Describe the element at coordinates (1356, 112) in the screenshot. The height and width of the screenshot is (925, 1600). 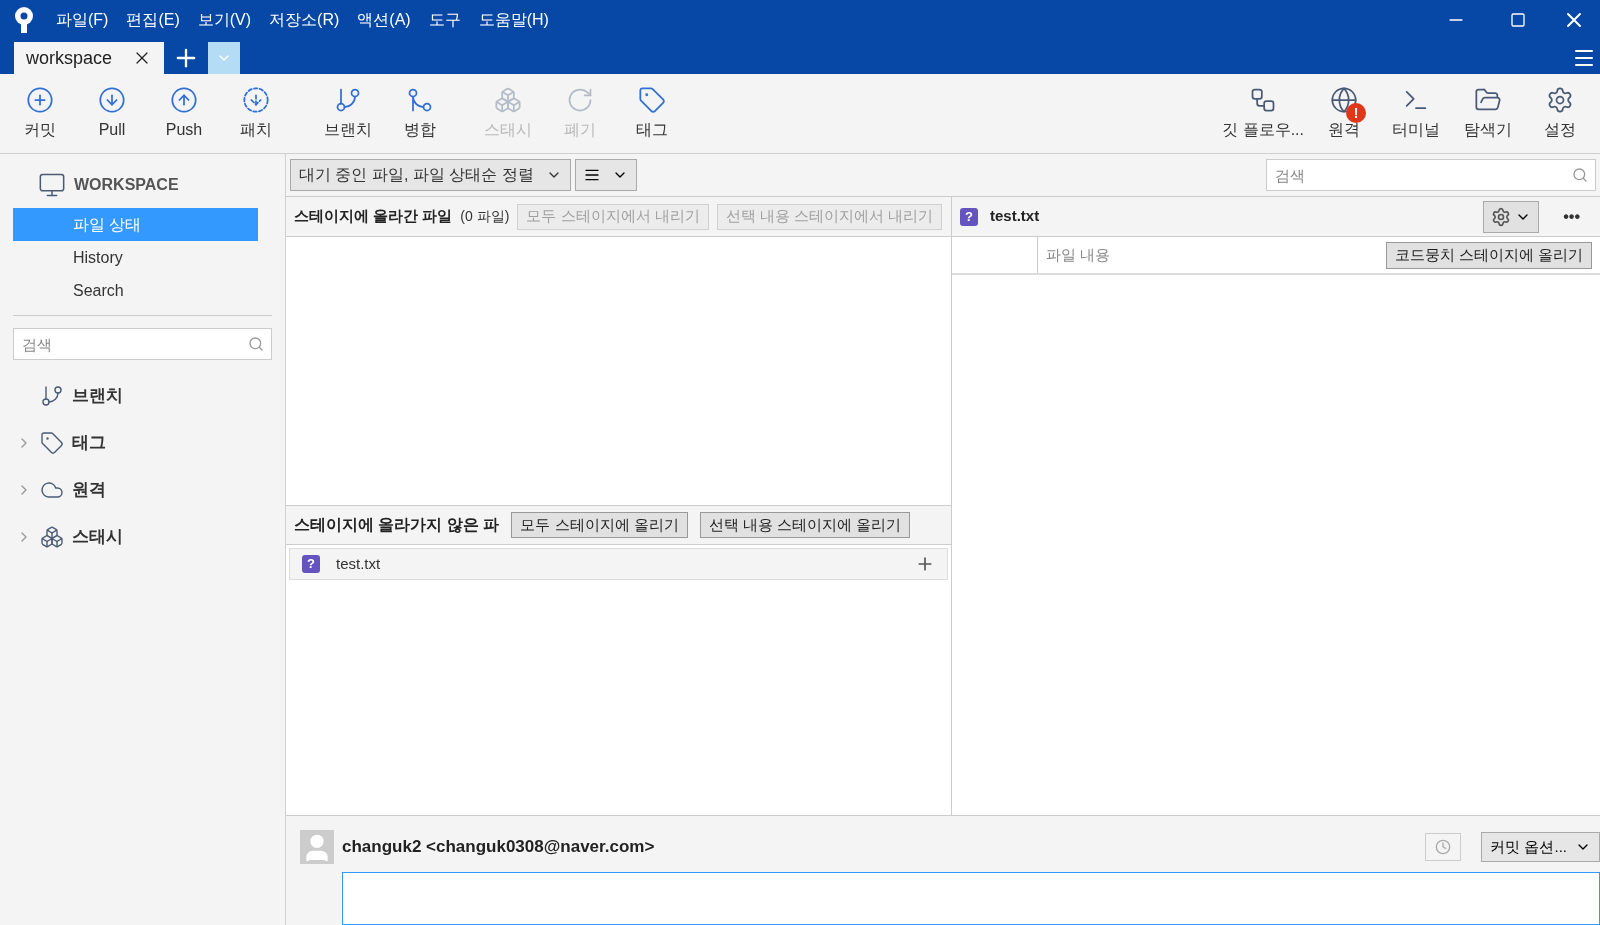
I see `alert-badge: !` at that location.